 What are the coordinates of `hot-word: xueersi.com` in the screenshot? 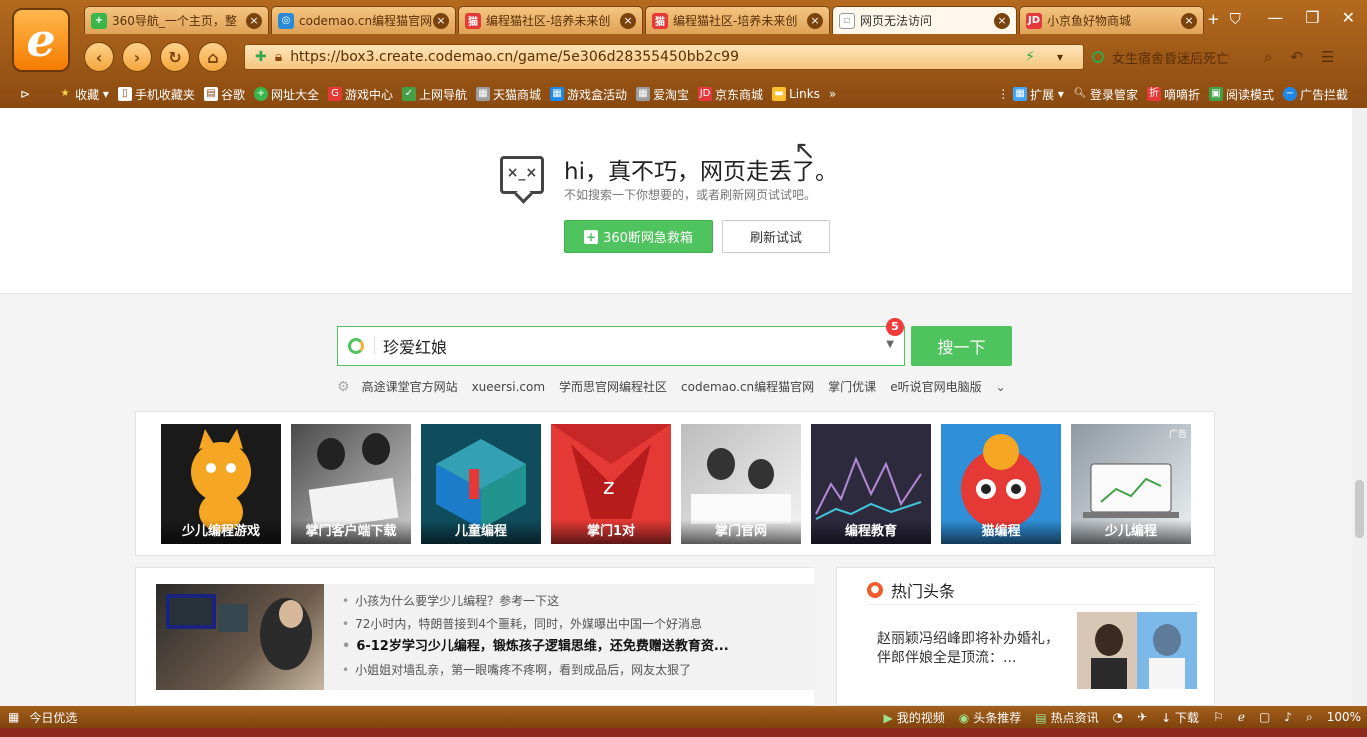 It's located at (508, 387).